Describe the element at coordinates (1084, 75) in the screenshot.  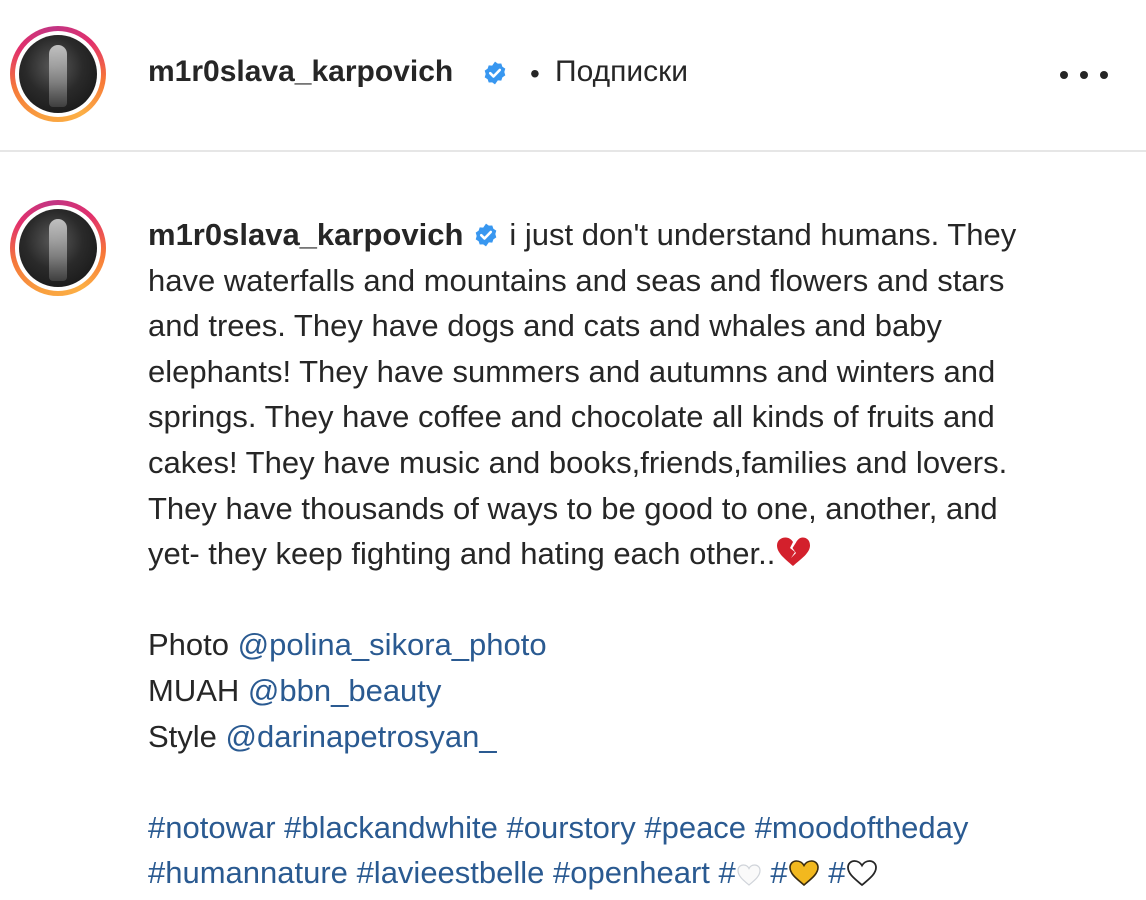
I see `more-options-button` at that location.